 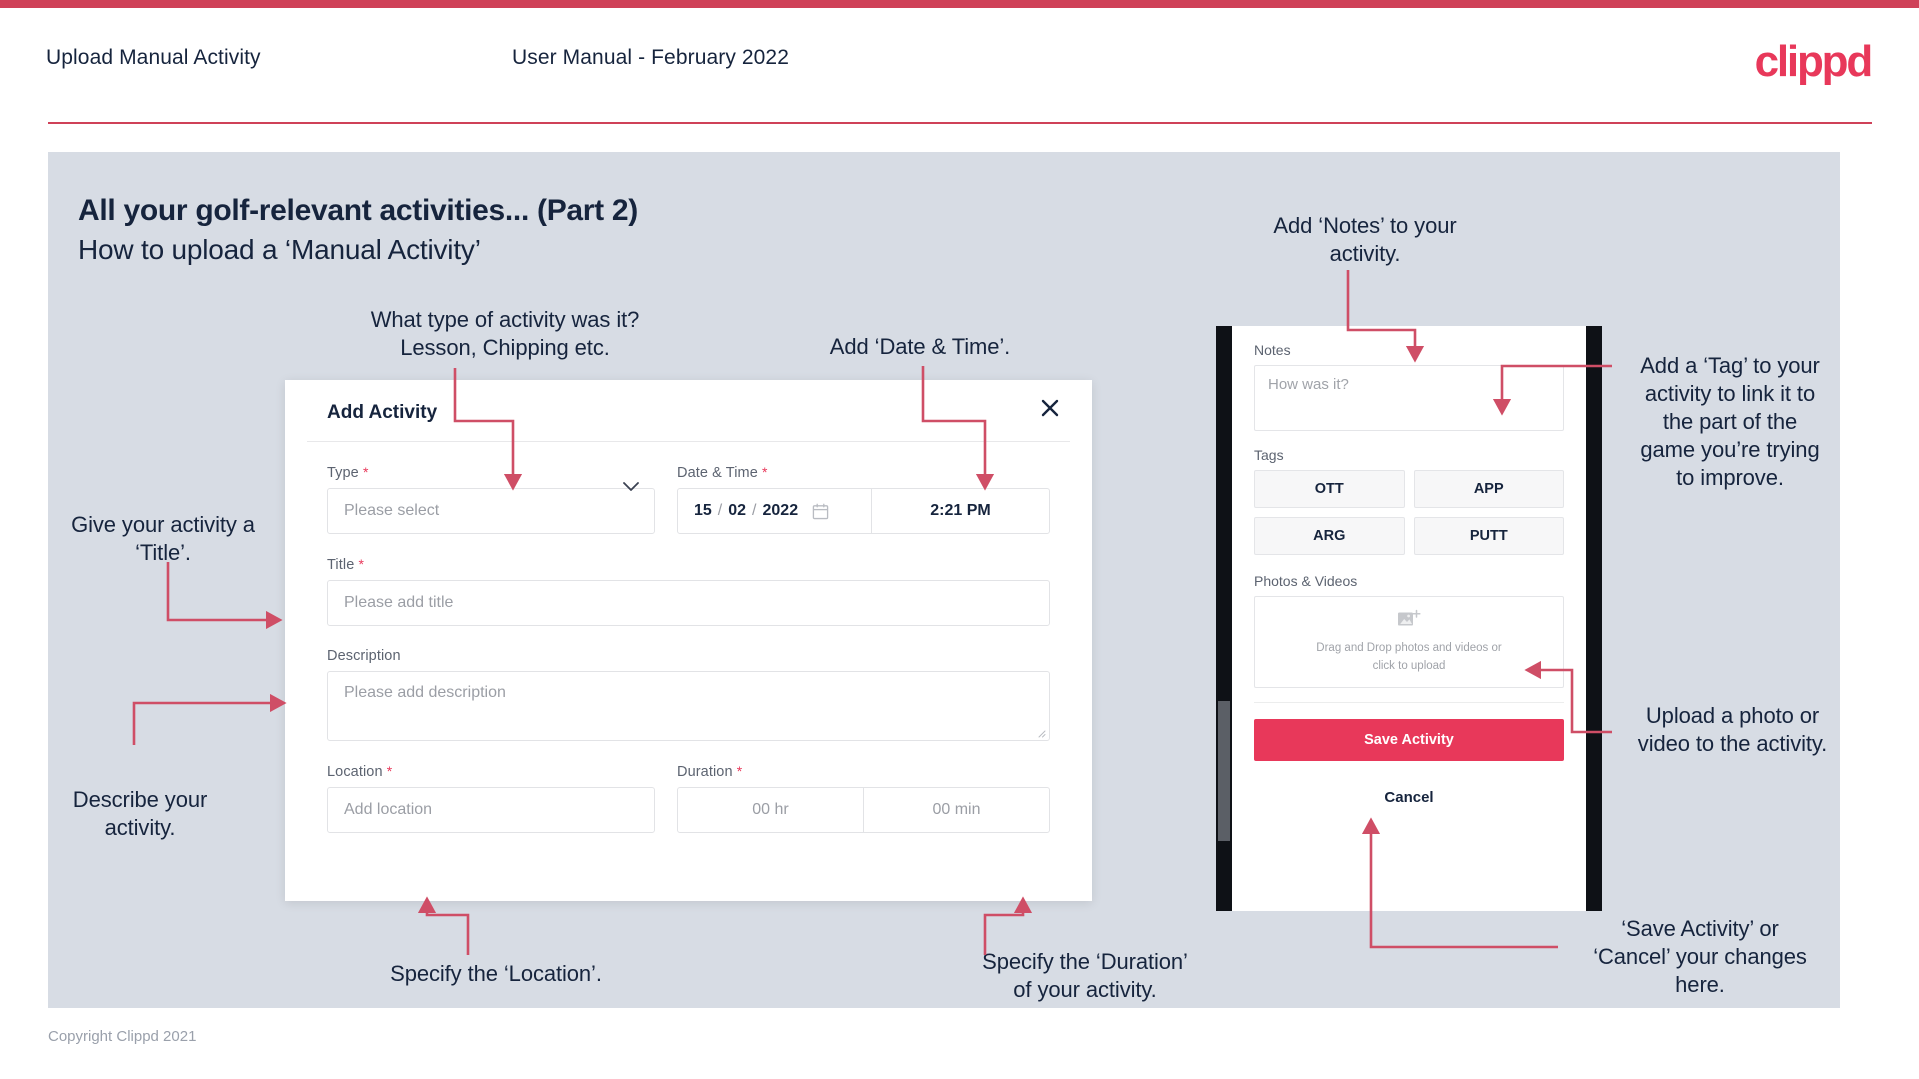 What do you see at coordinates (1409, 398) in the screenshot?
I see `mobile-notes-input: How was it?` at bounding box center [1409, 398].